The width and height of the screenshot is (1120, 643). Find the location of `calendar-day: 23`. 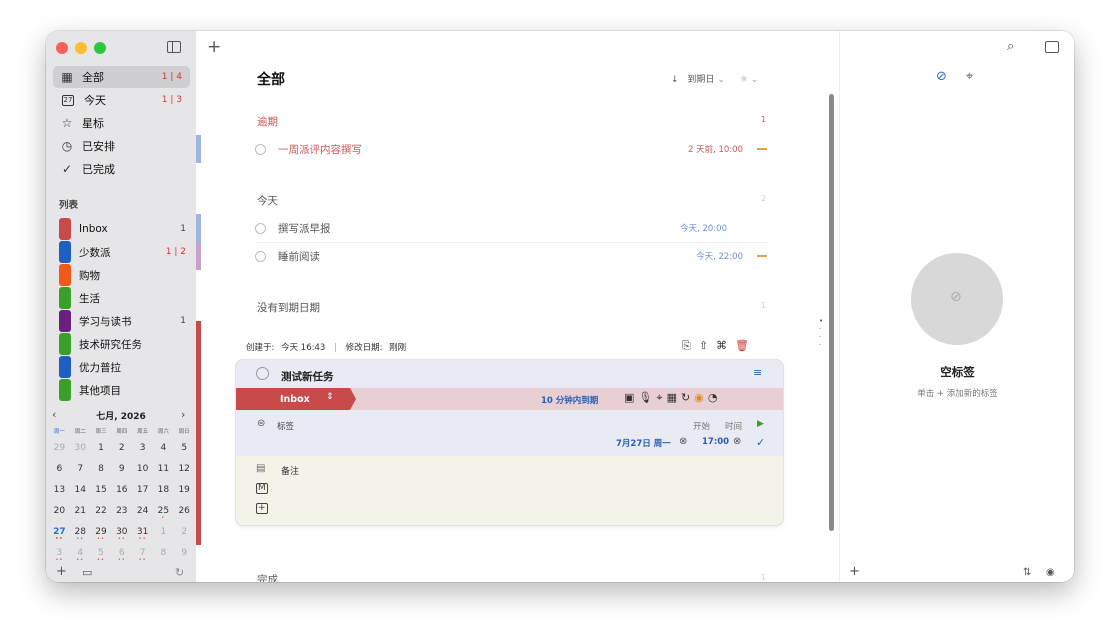

calendar-day: 23 is located at coordinates (121, 511).